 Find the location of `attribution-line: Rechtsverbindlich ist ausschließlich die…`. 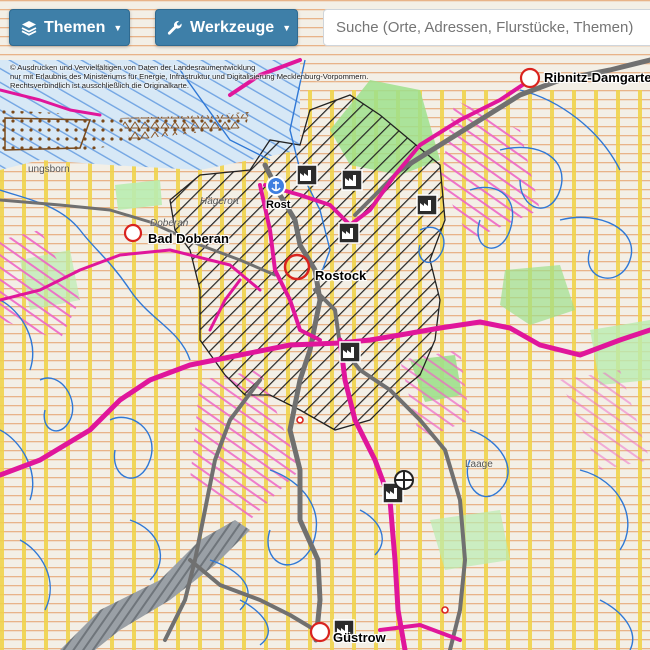

attribution-line: Rechtsverbindlich ist ausschließlich die… is located at coordinates (99, 85).